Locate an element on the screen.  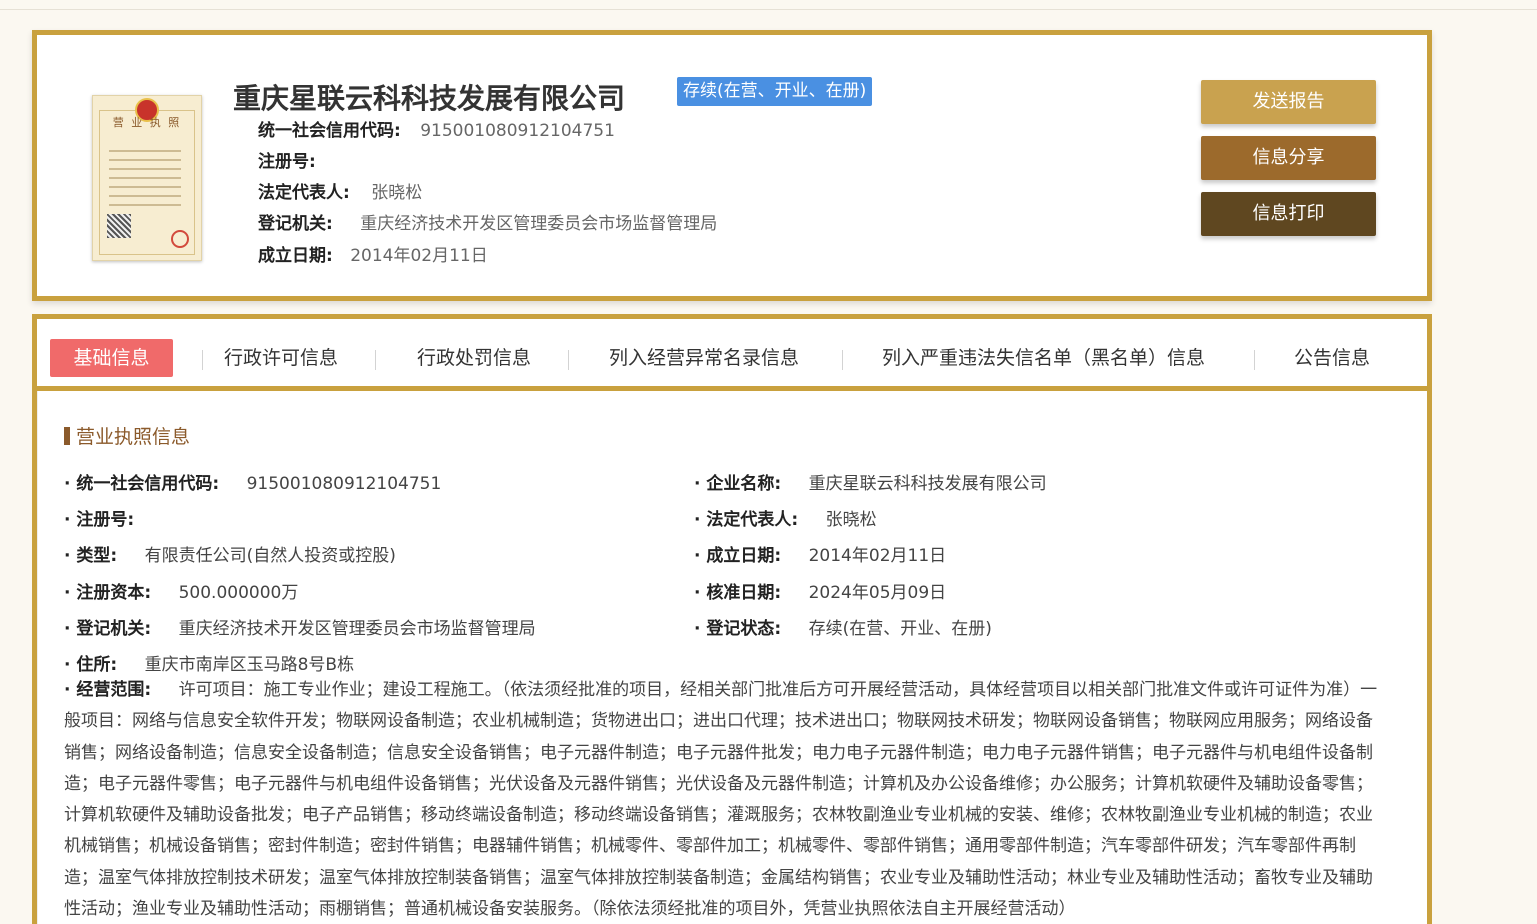
license-image-title: 营 业 执 照 is located at coordinates (147, 122).